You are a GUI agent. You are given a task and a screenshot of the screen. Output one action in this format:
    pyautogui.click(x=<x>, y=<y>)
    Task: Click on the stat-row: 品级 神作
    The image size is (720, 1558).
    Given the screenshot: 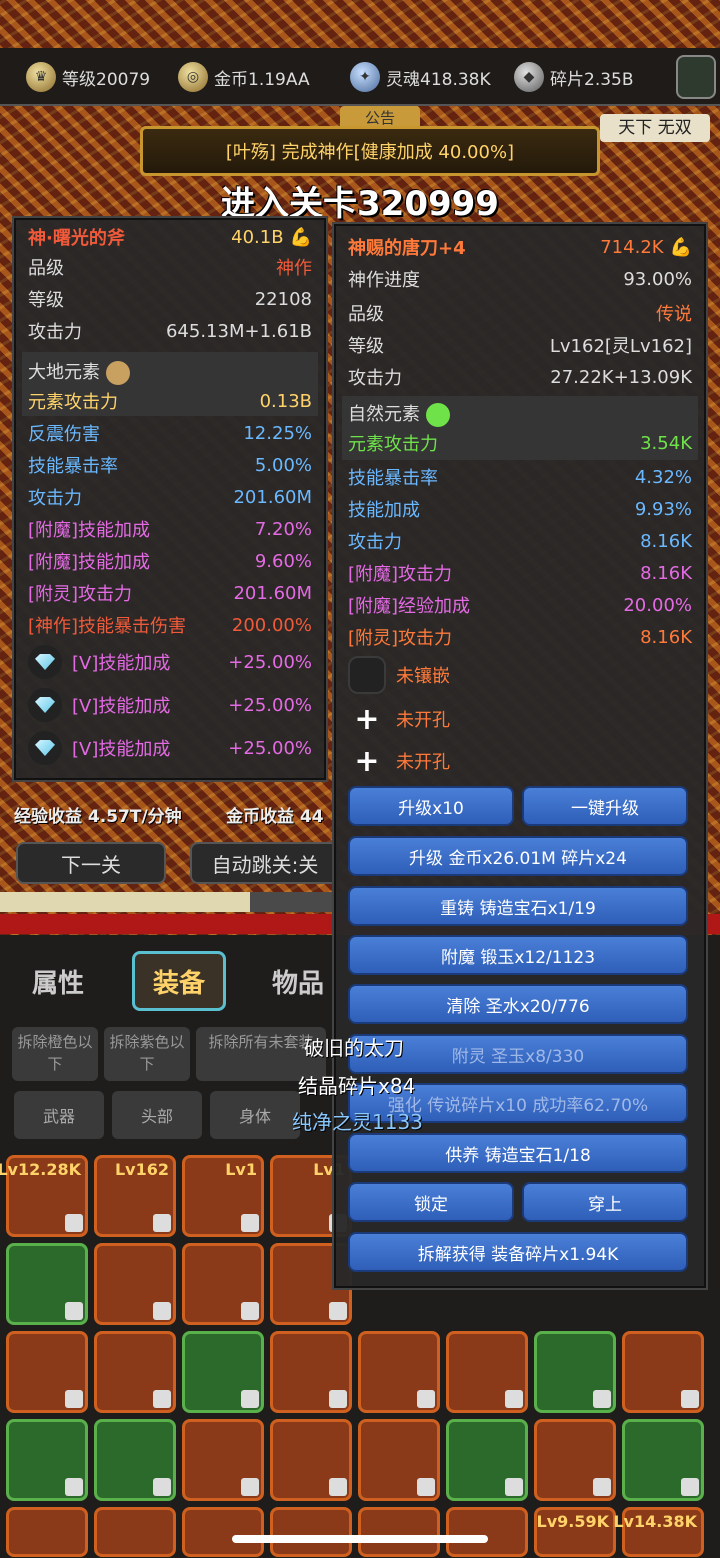 What is the action you would take?
    pyautogui.click(x=170, y=268)
    